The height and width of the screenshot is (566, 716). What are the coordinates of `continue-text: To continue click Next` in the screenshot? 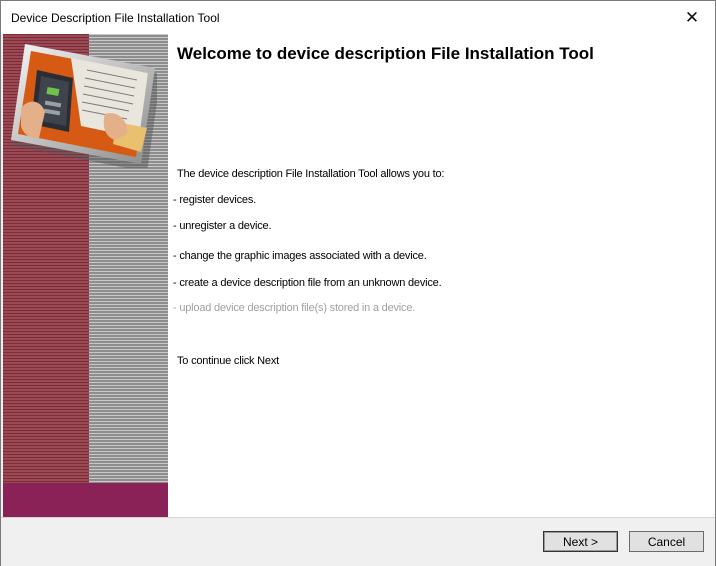 It's located at (228, 361).